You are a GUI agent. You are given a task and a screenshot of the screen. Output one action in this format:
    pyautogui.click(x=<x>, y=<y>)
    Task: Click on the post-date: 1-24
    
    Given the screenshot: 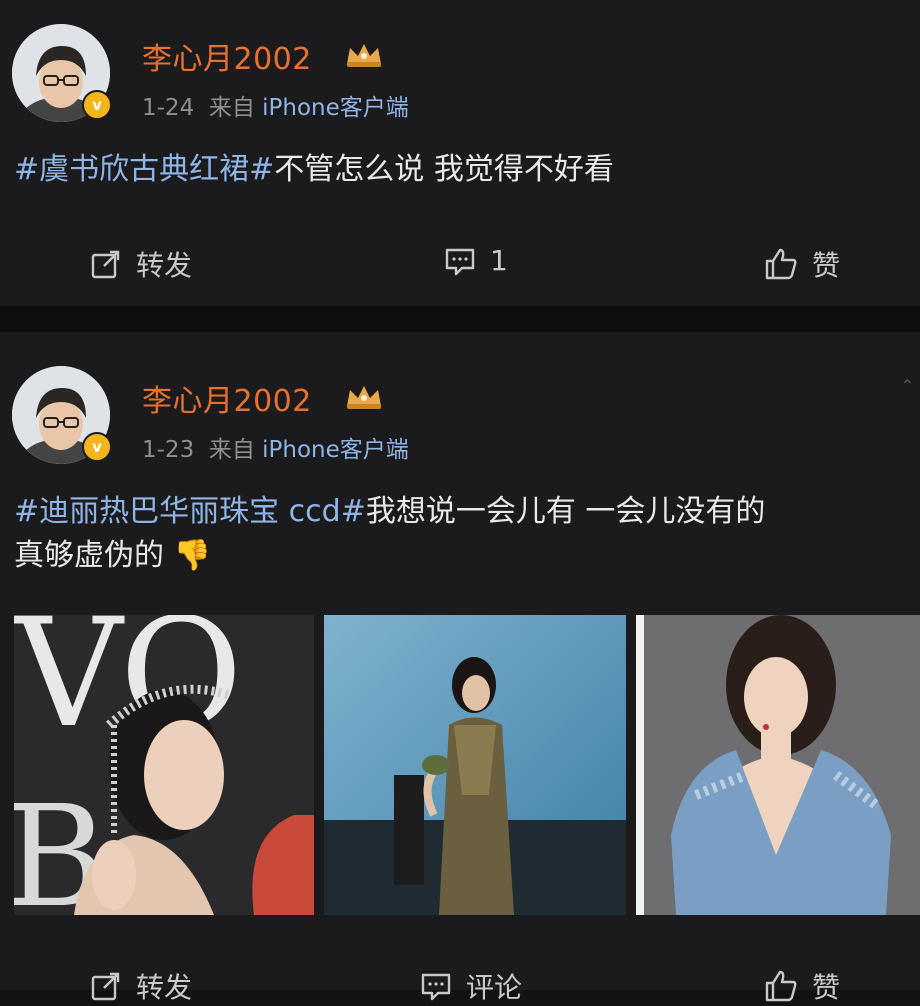 What is the action you would take?
    pyautogui.click(x=168, y=108)
    